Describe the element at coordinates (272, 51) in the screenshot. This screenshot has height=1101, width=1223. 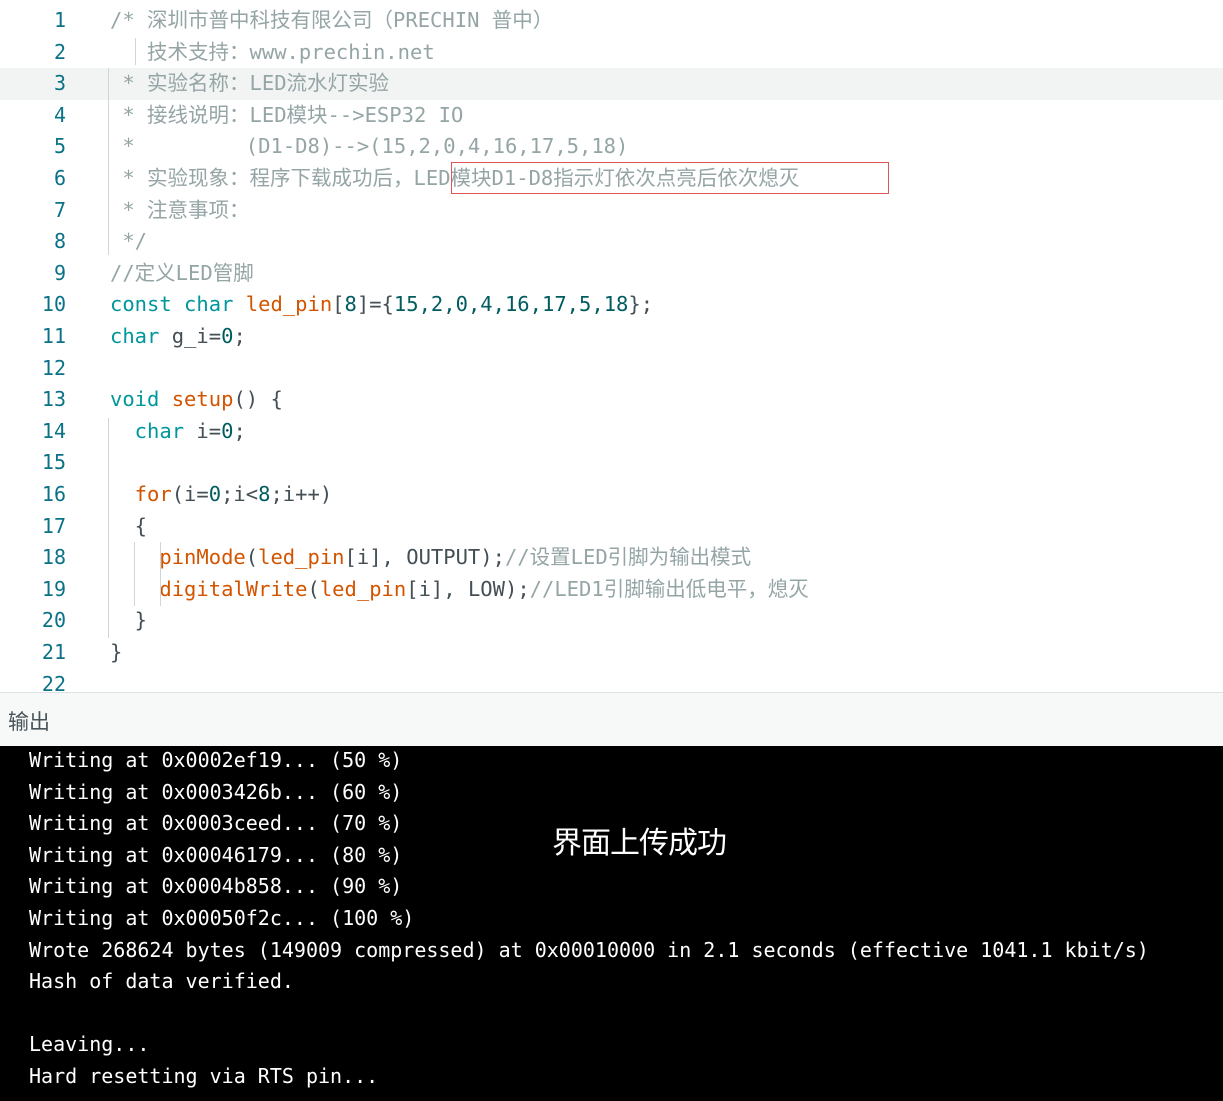
I see `code-token: 技术支持：www.prechin.net` at that location.